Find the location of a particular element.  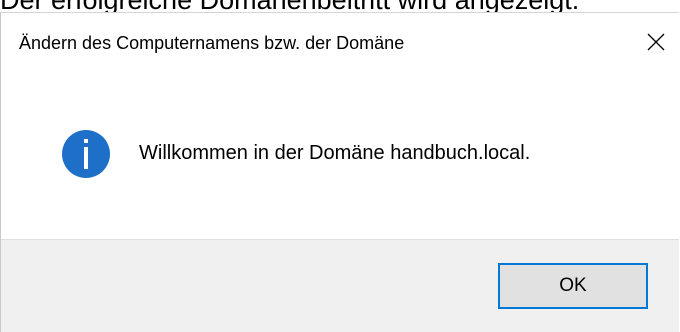

ok-button: OK is located at coordinates (573, 286).